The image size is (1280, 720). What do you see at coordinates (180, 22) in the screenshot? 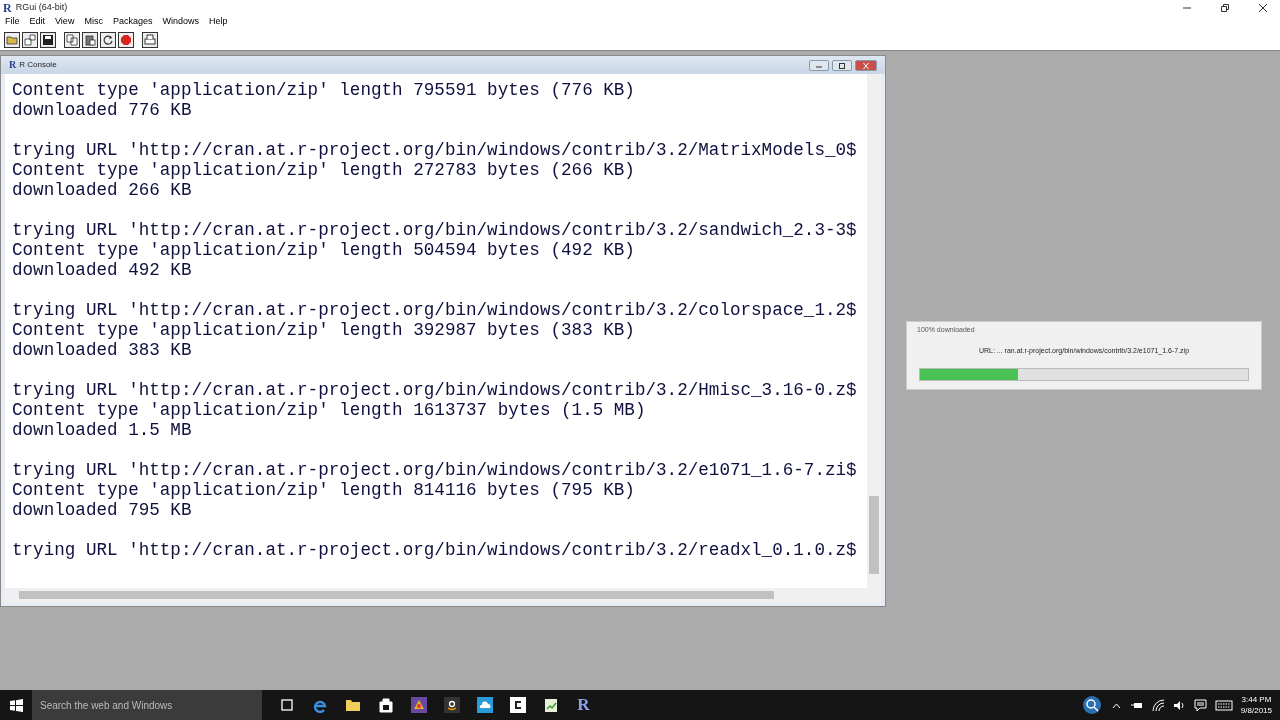
I see `menu-item: Windows` at bounding box center [180, 22].